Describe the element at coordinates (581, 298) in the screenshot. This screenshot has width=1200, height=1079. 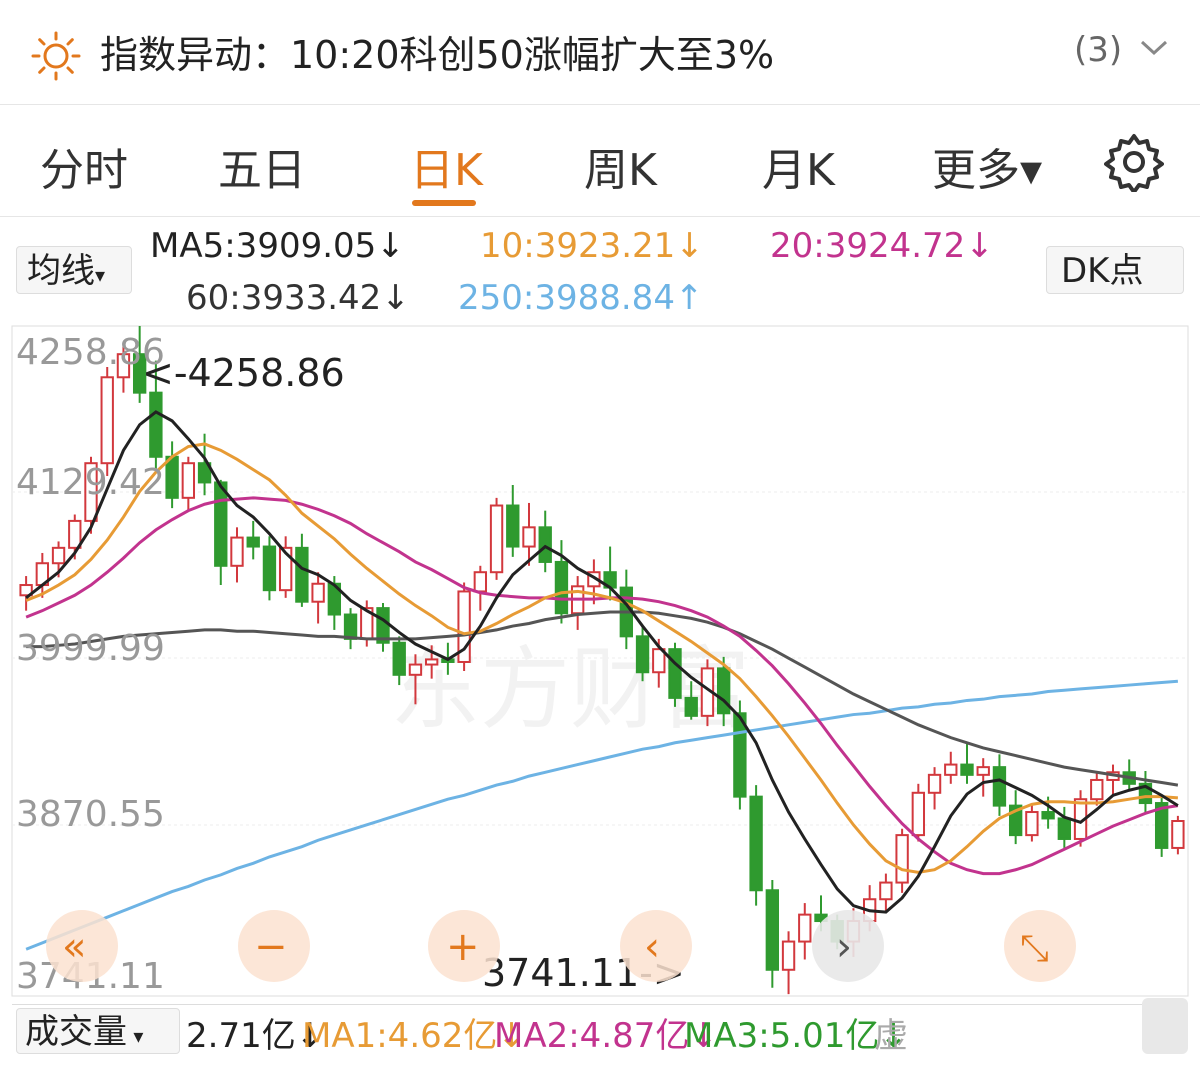
I see `ma250-label: 250:3988.84↑` at that location.